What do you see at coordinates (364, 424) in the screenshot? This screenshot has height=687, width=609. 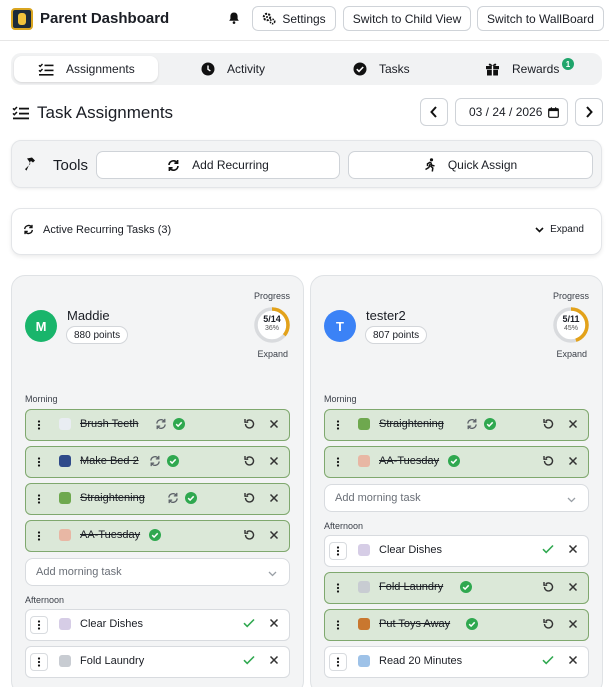 I see `books-icon` at bounding box center [364, 424].